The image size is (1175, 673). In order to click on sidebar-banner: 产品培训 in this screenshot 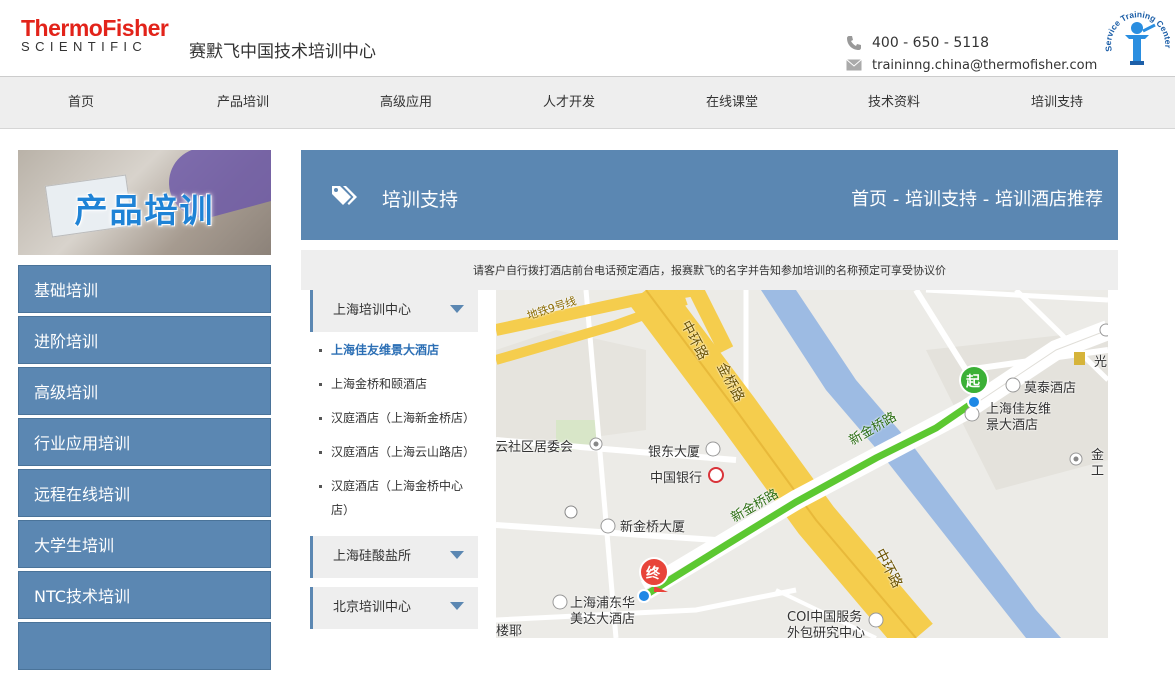, I will do `click(144, 202)`.